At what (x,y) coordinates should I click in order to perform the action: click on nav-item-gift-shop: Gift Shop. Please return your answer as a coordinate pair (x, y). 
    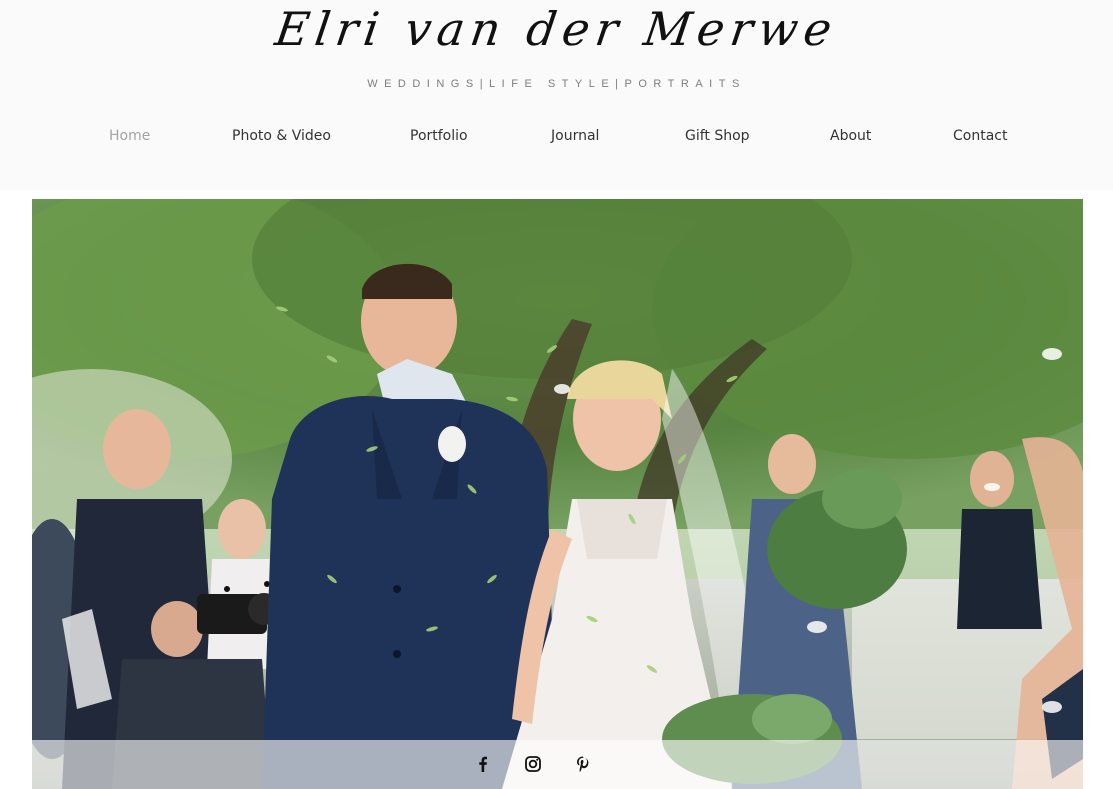
    Looking at the image, I should click on (717, 136).